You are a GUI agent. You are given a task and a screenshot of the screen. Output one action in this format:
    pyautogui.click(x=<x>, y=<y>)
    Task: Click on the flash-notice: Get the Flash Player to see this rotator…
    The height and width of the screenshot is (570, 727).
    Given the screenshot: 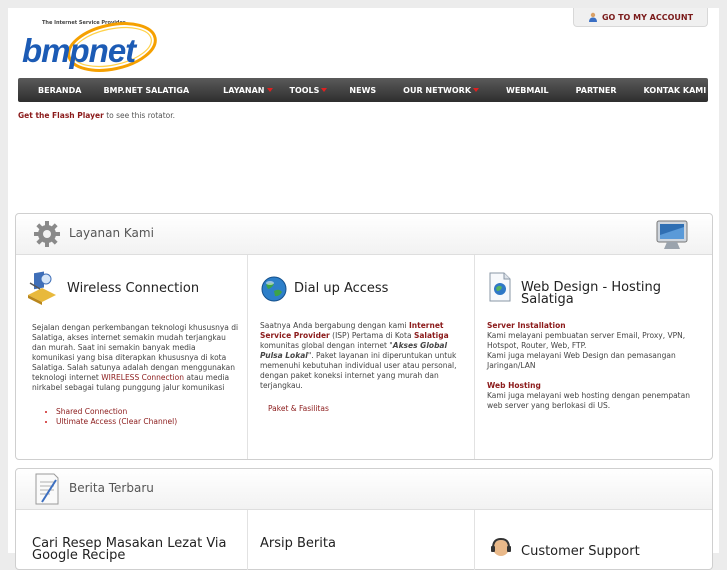 What is the action you would take?
    pyautogui.click(x=96, y=115)
    